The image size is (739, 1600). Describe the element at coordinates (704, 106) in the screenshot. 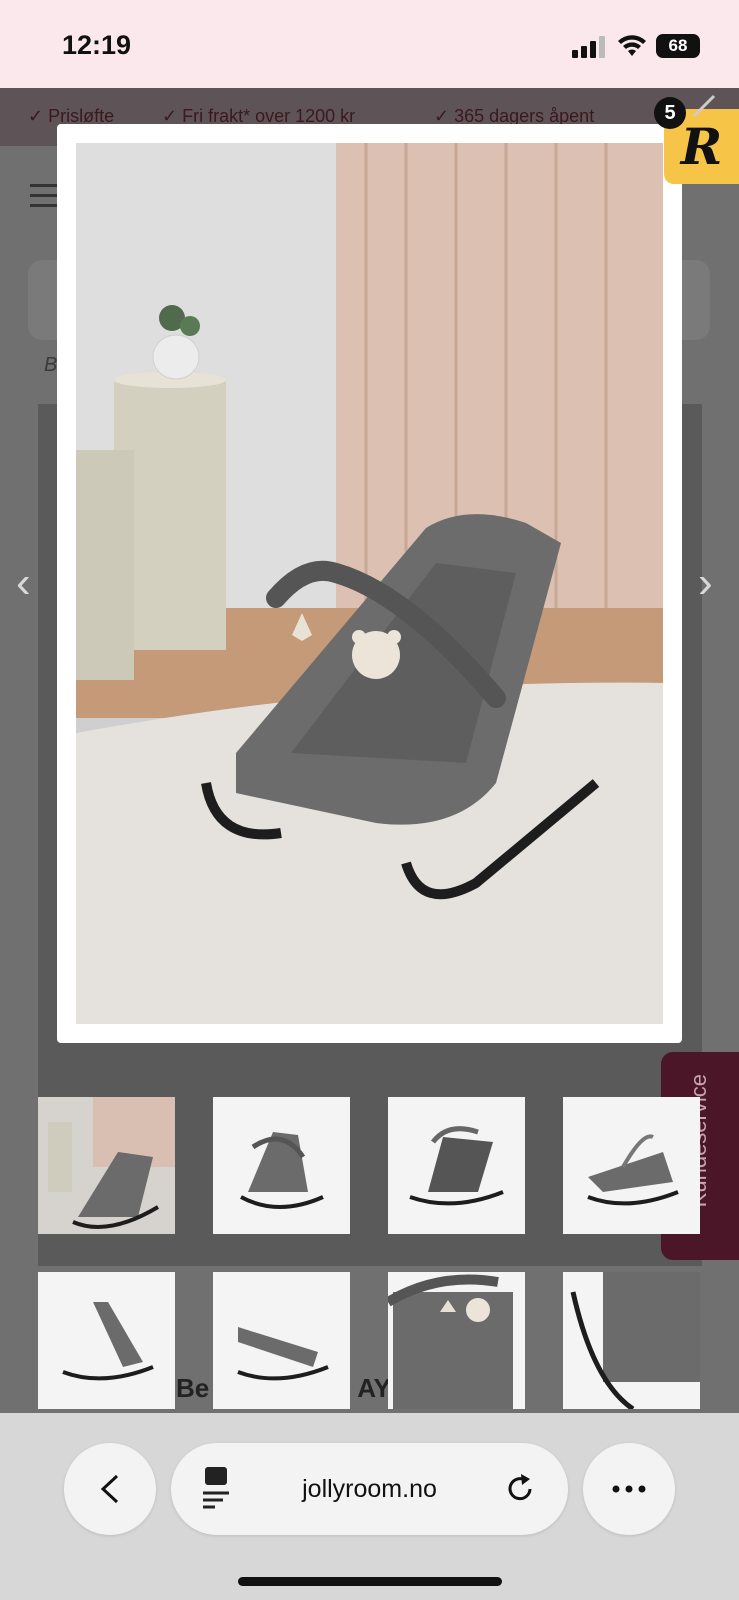

I see `close-icon` at that location.